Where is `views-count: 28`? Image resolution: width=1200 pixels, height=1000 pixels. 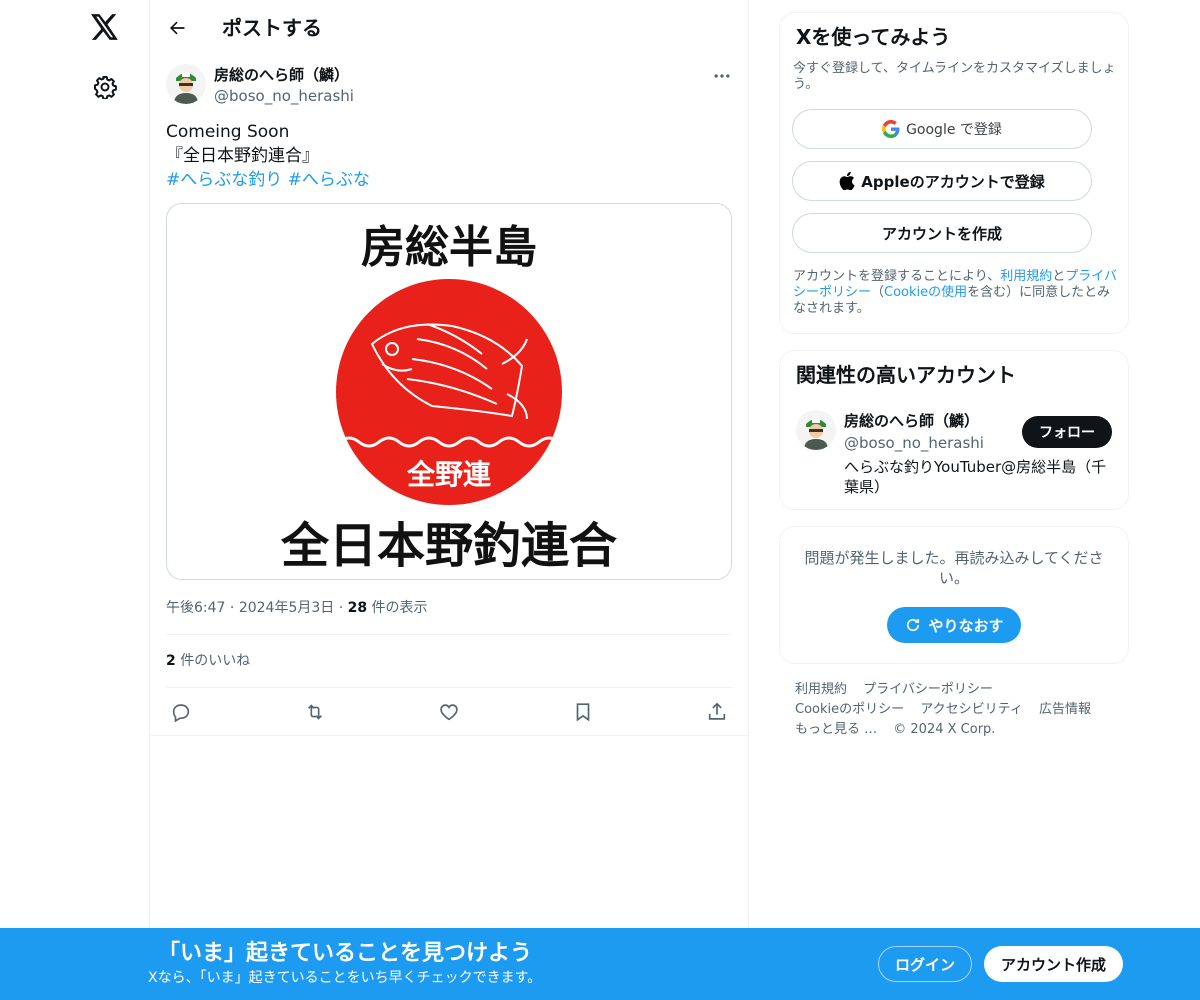
views-count: 28 is located at coordinates (357, 608).